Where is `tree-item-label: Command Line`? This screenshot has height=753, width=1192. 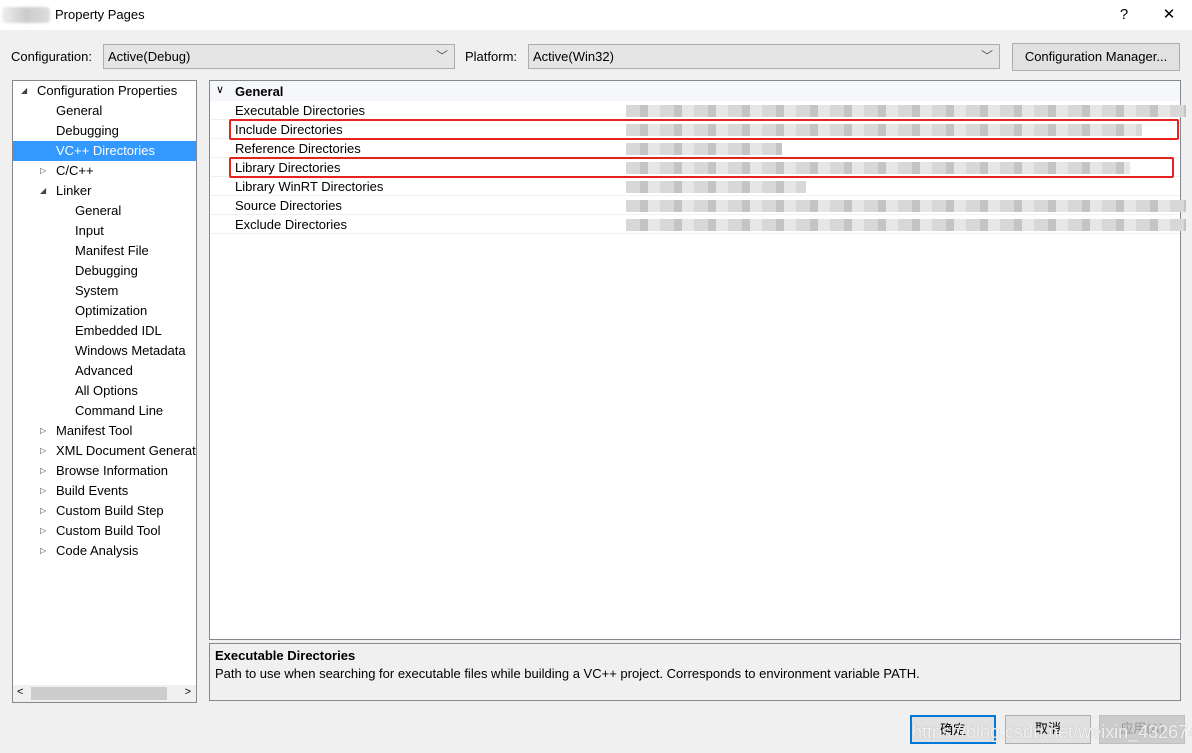
tree-item-label: Command Line is located at coordinates (119, 410).